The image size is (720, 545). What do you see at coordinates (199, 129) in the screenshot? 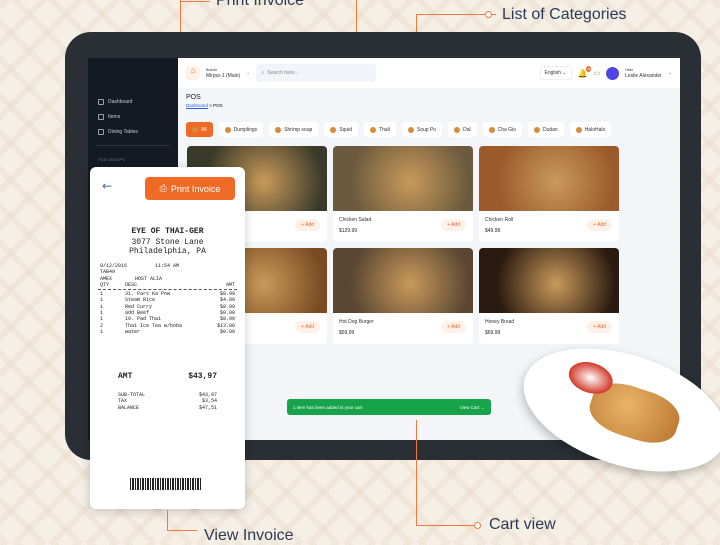
I see `category-chip: All` at bounding box center [199, 129].